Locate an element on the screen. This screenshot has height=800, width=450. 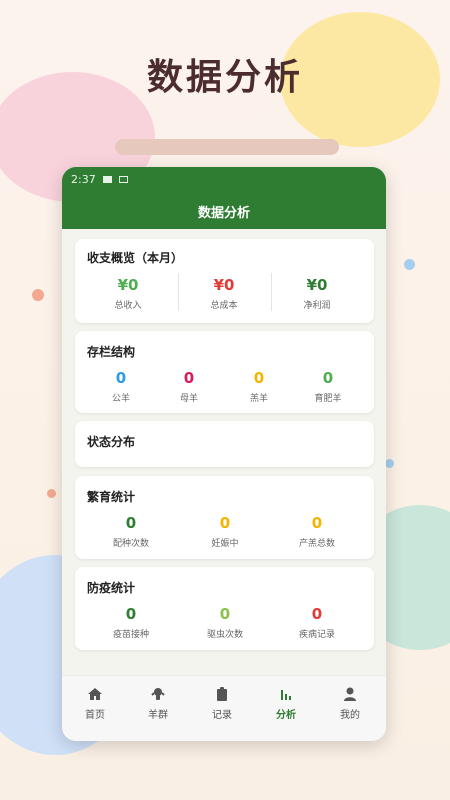
stat-label: 配种次数 is located at coordinates (130, 544).